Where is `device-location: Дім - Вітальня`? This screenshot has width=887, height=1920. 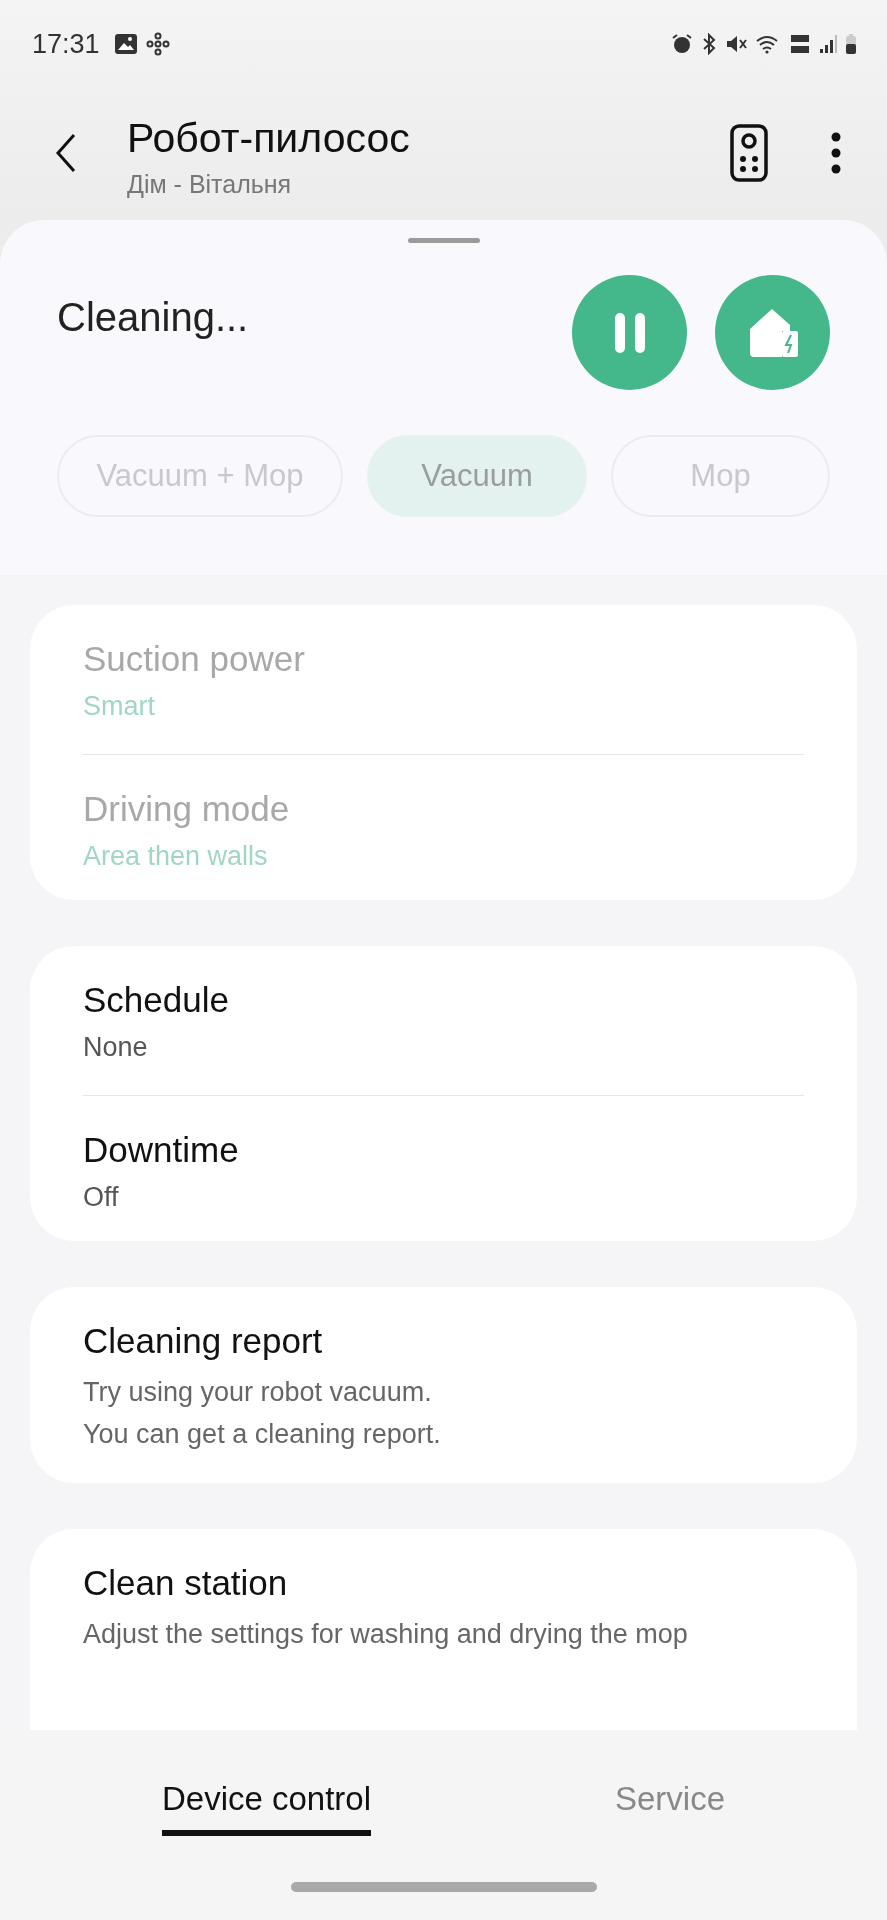
device-location: Дім - Вітальня is located at coordinates (210, 184).